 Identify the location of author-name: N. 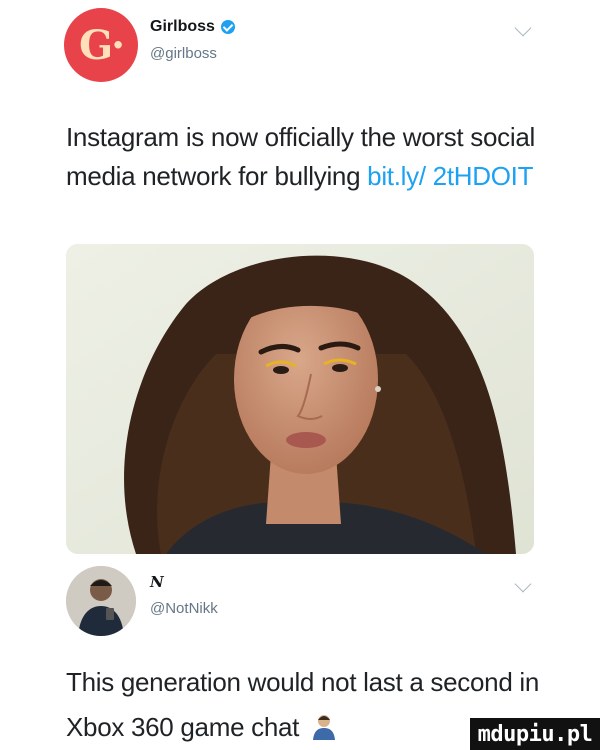
(157, 582).